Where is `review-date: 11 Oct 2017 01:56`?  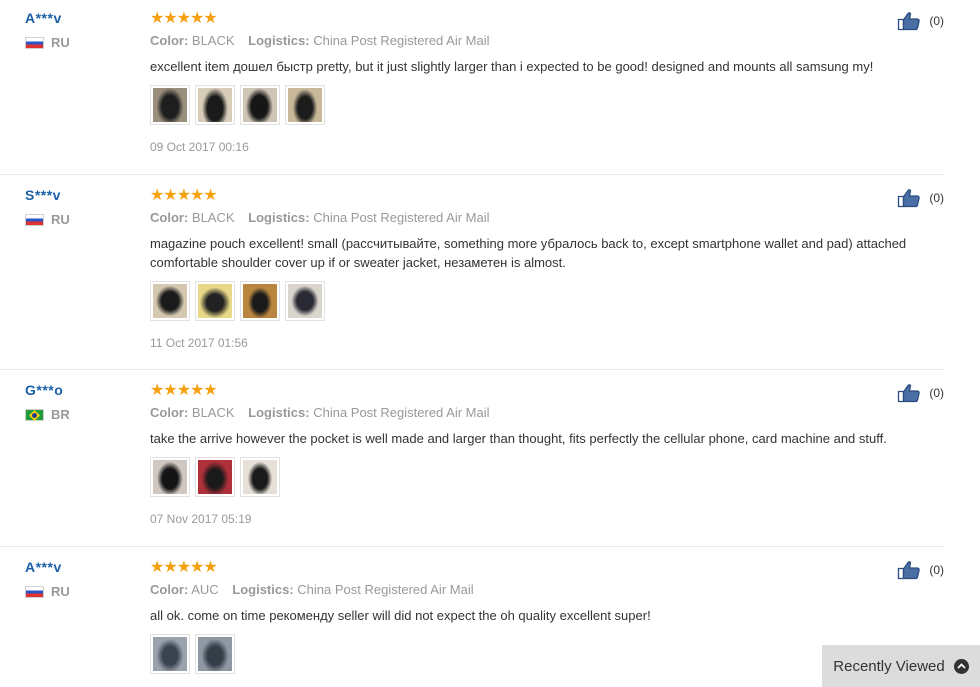 review-date: 11 Oct 2017 01:56 is located at coordinates (199, 343).